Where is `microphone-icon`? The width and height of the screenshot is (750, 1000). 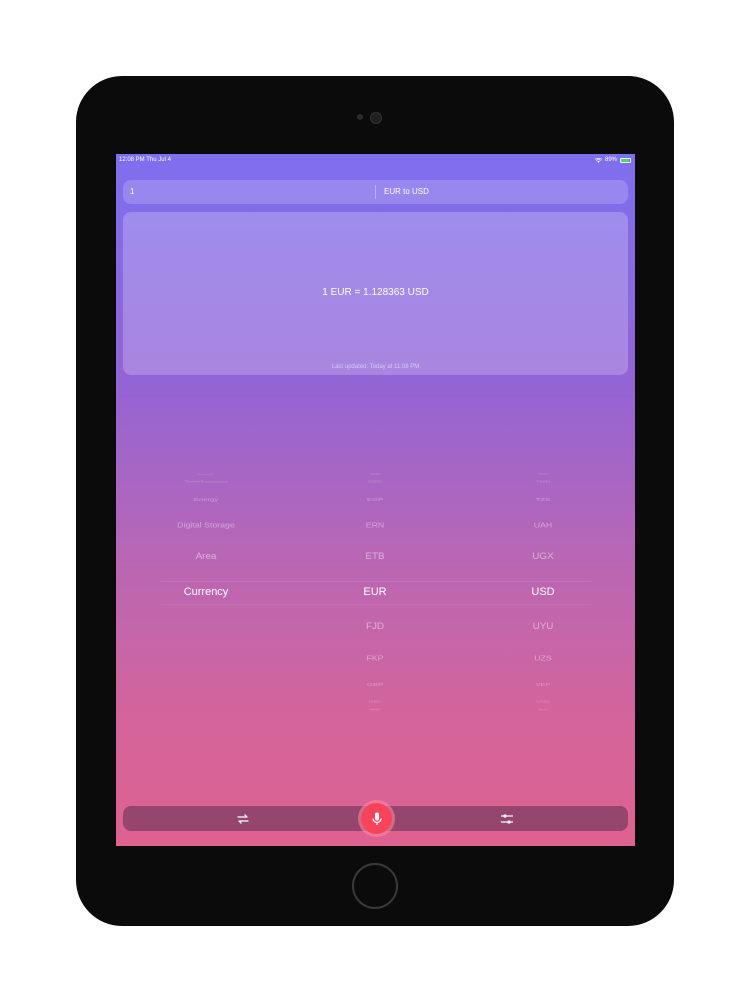
microphone-icon is located at coordinates (376, 818).